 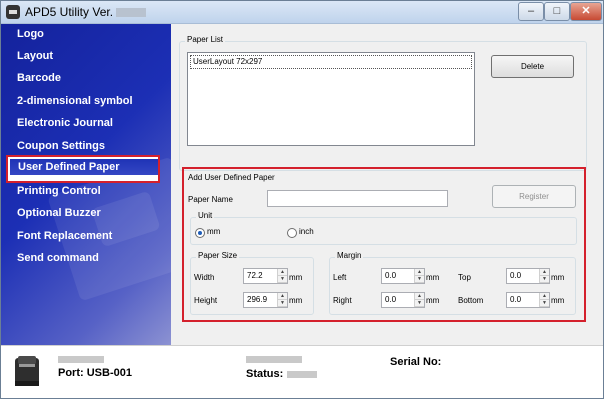 What do you see at coordinates (35, 56) in the screenshot?
I see `sidebar-item-layout: Layout` at bounding box center [35, 56].